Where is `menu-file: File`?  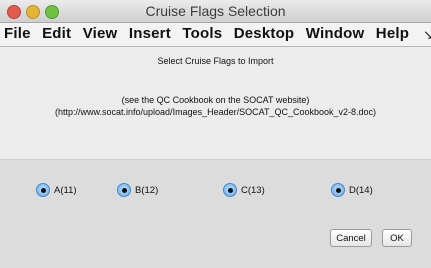 menu-file: File is located at coordinates (15, 32).